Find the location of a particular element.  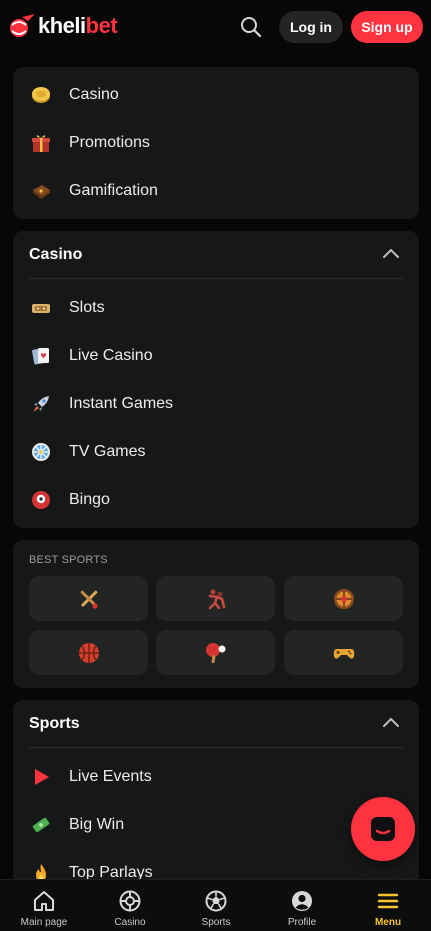

hamburger-icon is located at coordinates (388, 901).